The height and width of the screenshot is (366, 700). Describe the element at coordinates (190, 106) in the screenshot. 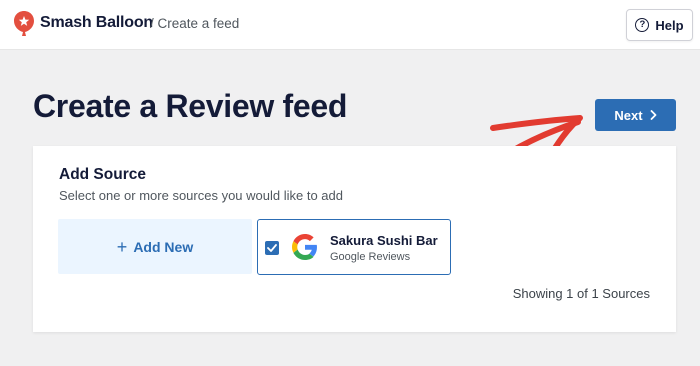

I see `page-title: Create a Review feed` at that location.